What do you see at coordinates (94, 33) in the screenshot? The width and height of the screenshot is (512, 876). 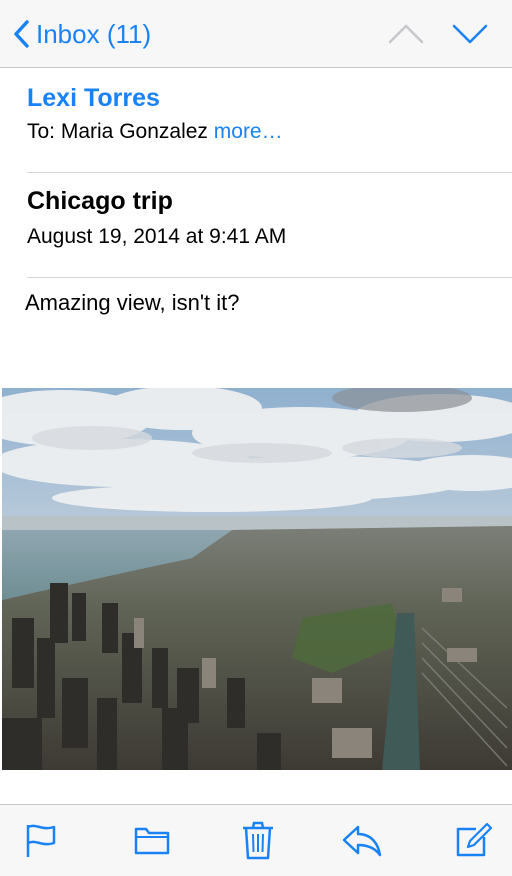 I see `back-label: Inbox (11)` at bounding box center [94, 33].